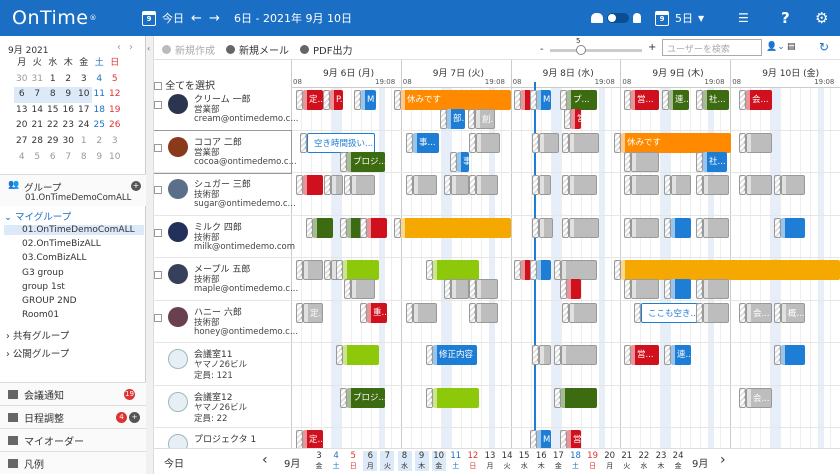 This screenshot has height=474, width=840. I want to click on date-nav-day: 16 木, so click(541, 461).